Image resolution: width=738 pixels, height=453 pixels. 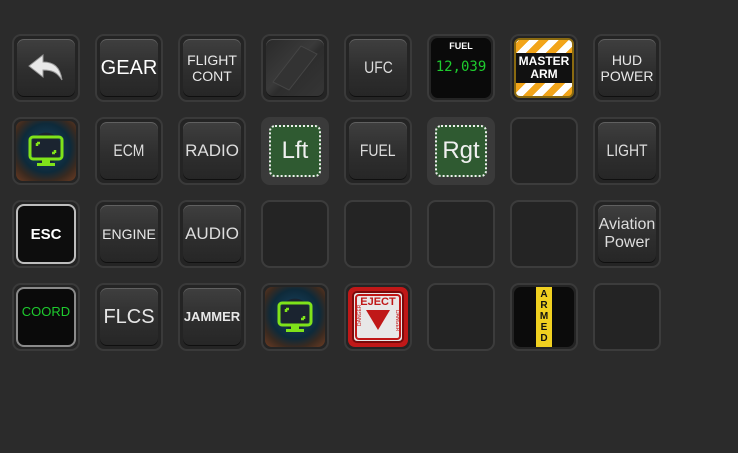 I want to click on fuel-key: FUEL, so click(x=378, y=151).